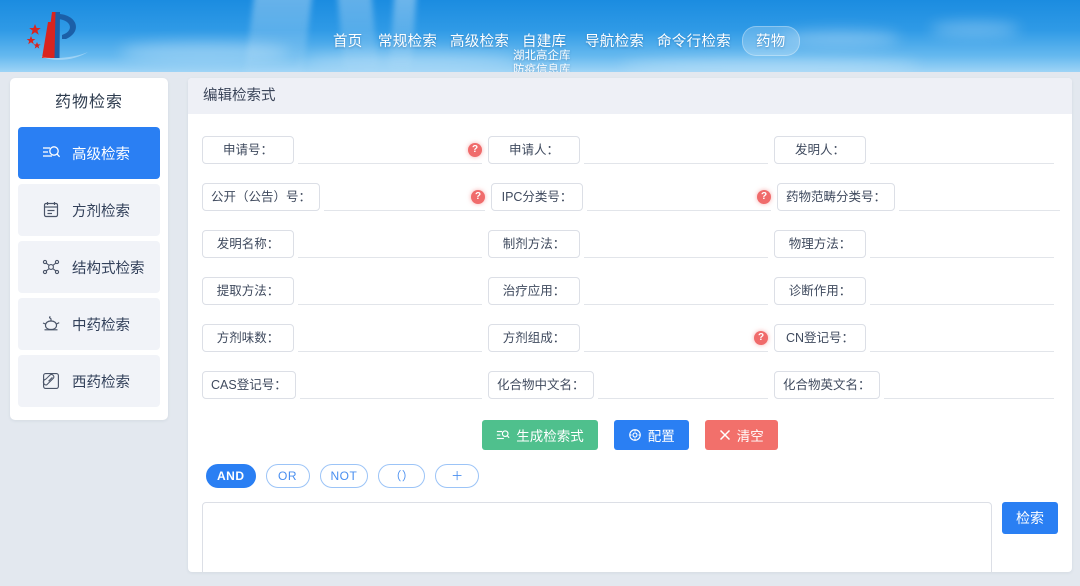  I want to click on field-label: 方剂组成：, so click(534, 337).